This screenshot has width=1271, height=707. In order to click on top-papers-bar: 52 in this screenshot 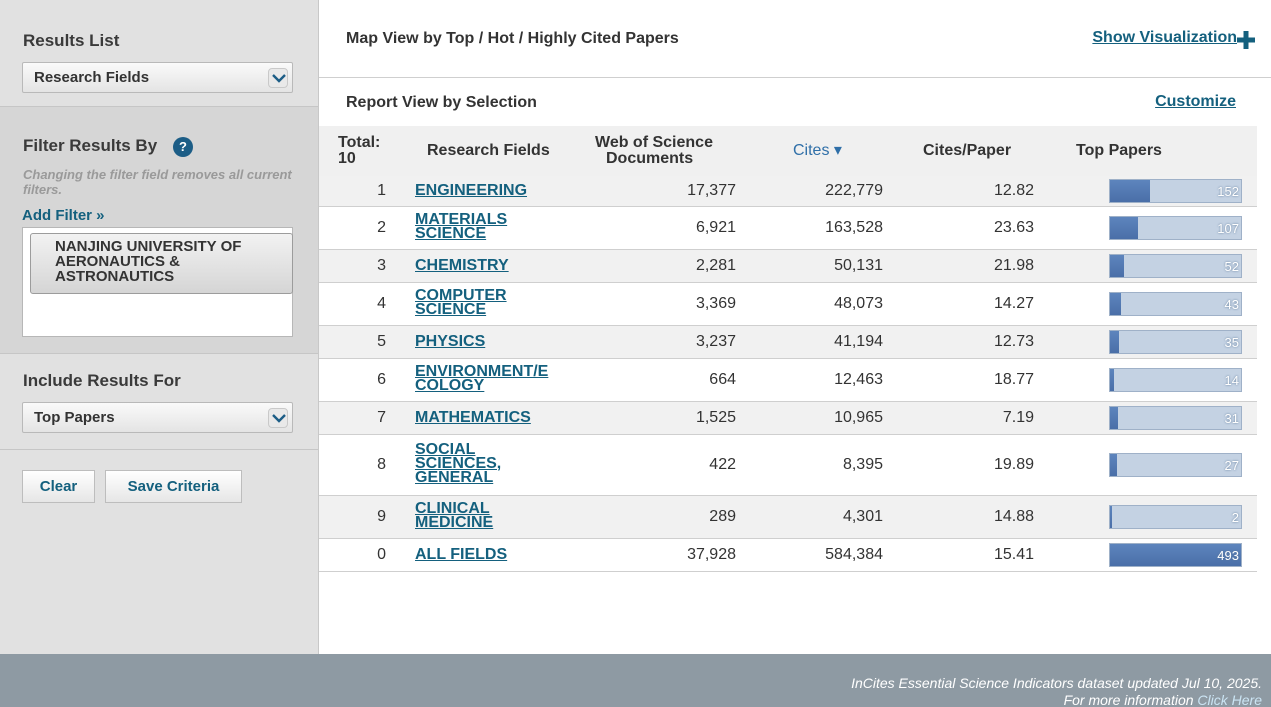, I will do `click(1175, 265)`.